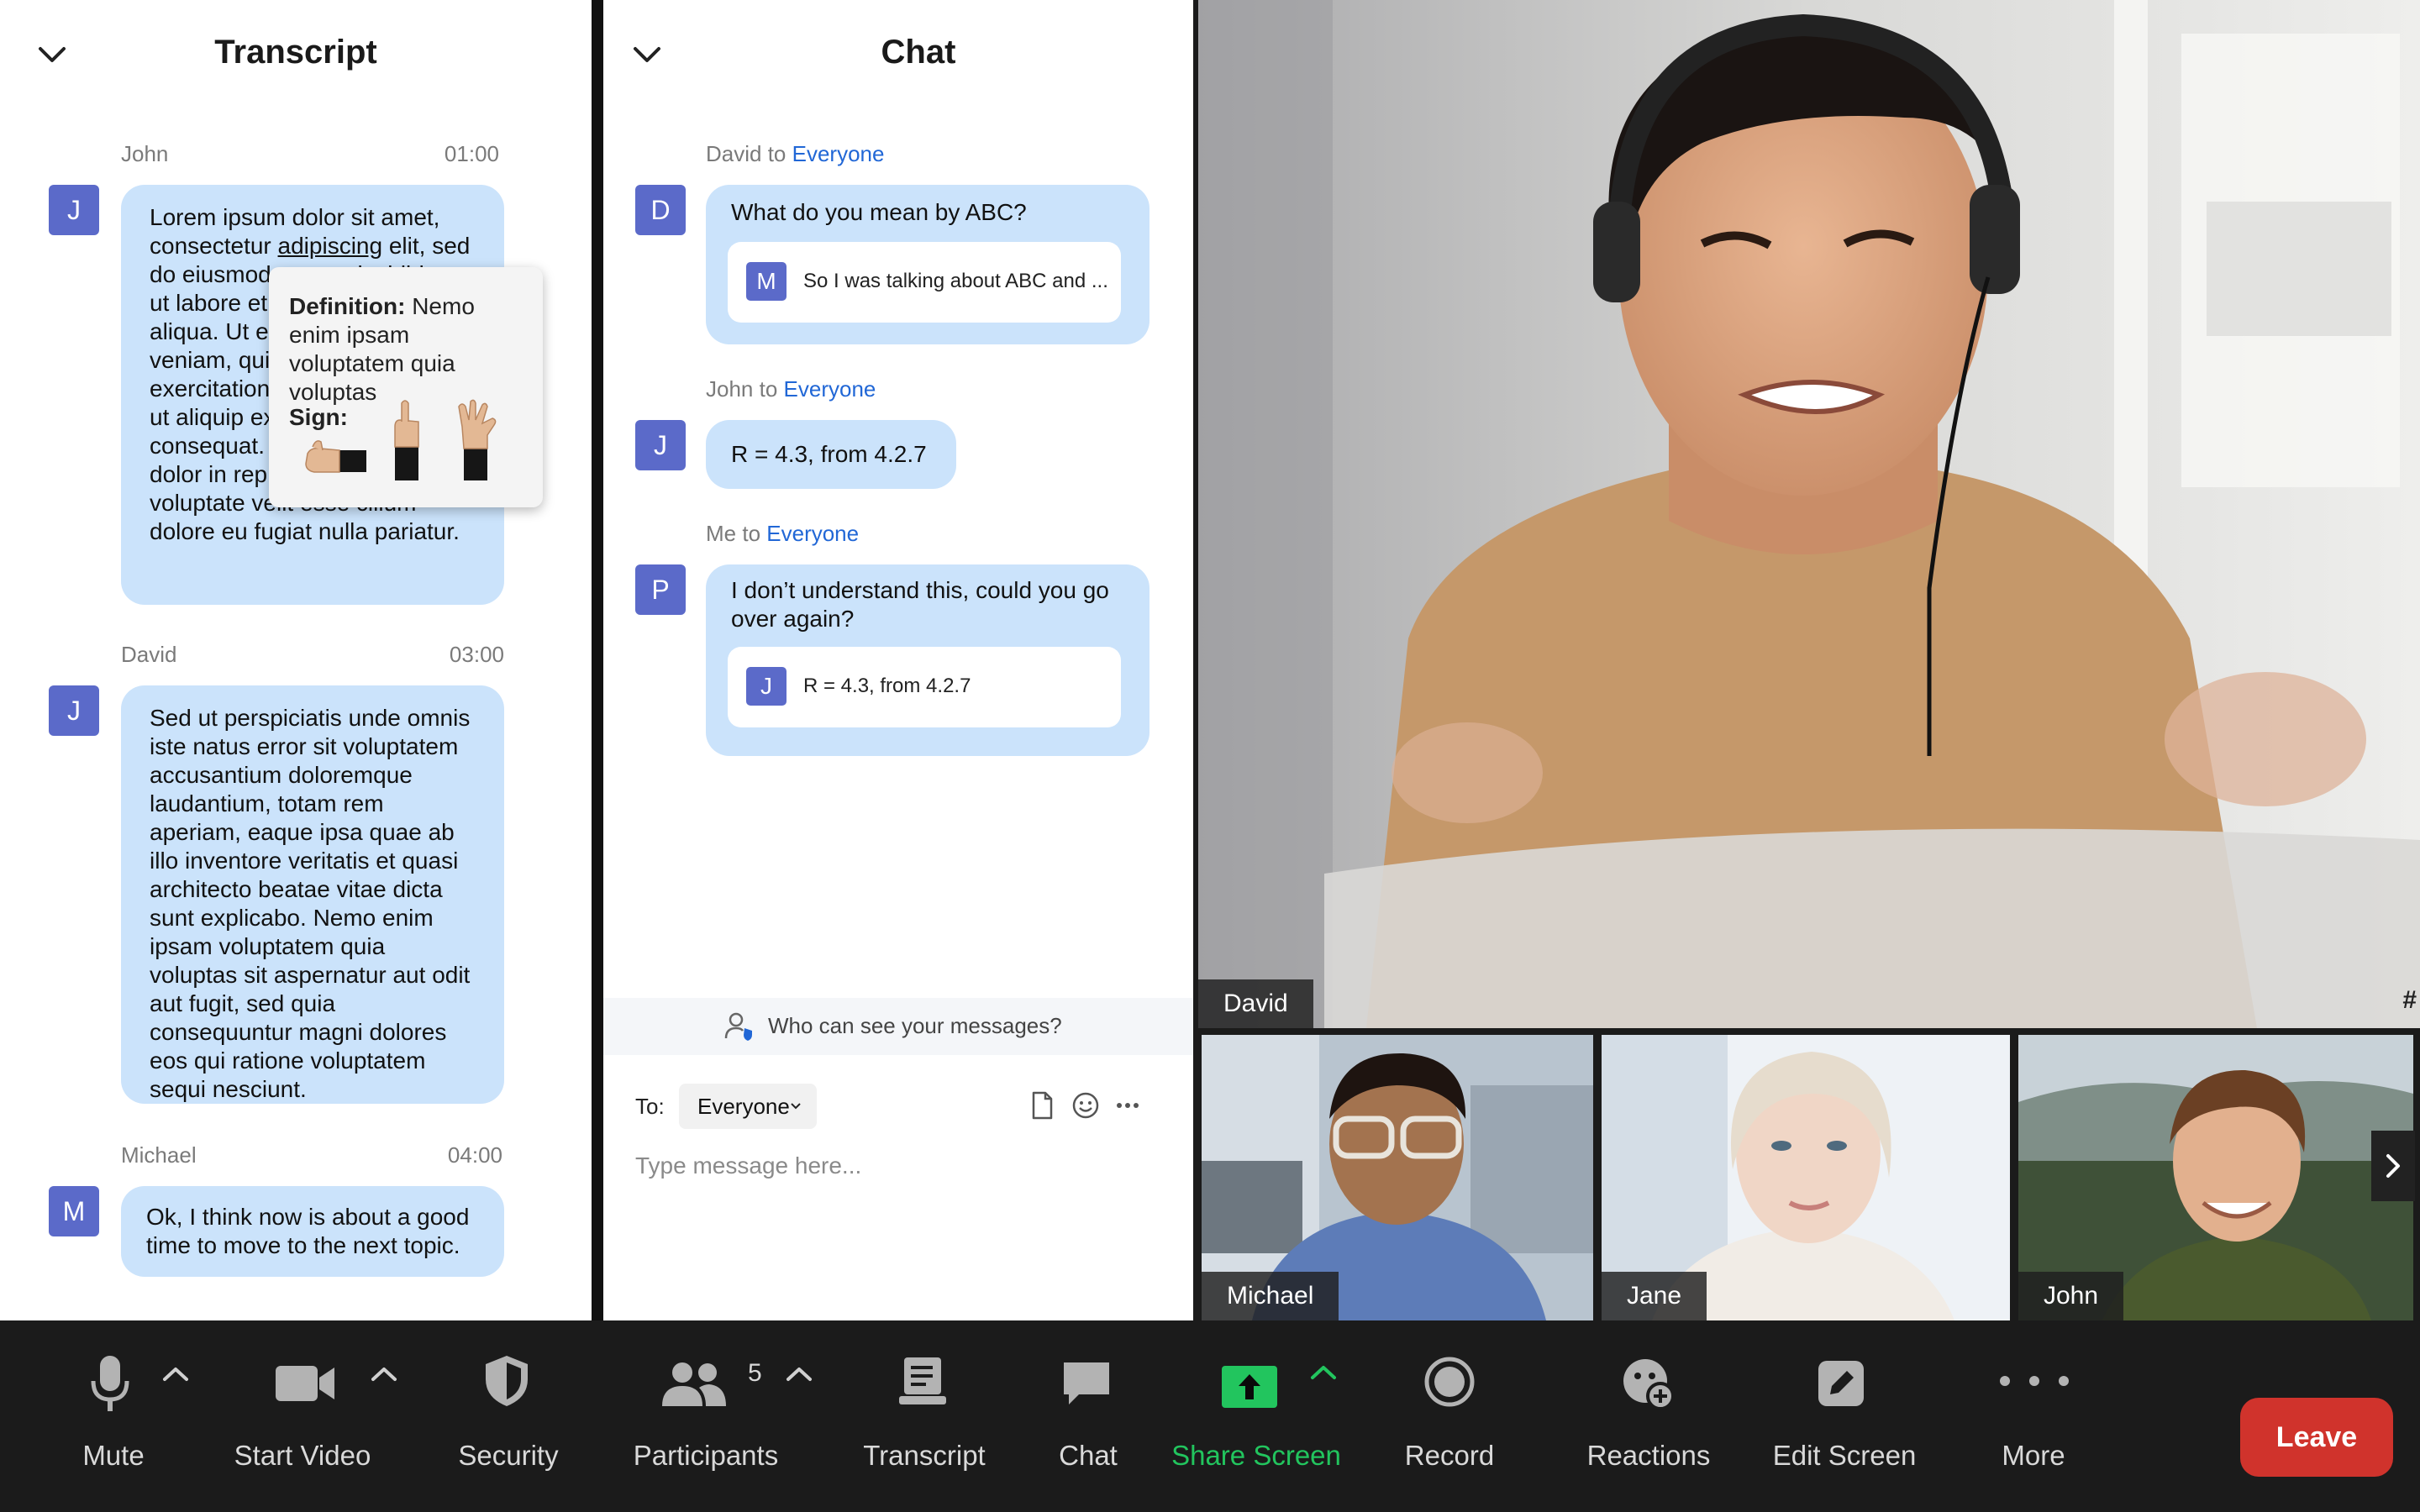  I want to click on message-visibility-bar: Who can see your messages?, so click(898, 1026).